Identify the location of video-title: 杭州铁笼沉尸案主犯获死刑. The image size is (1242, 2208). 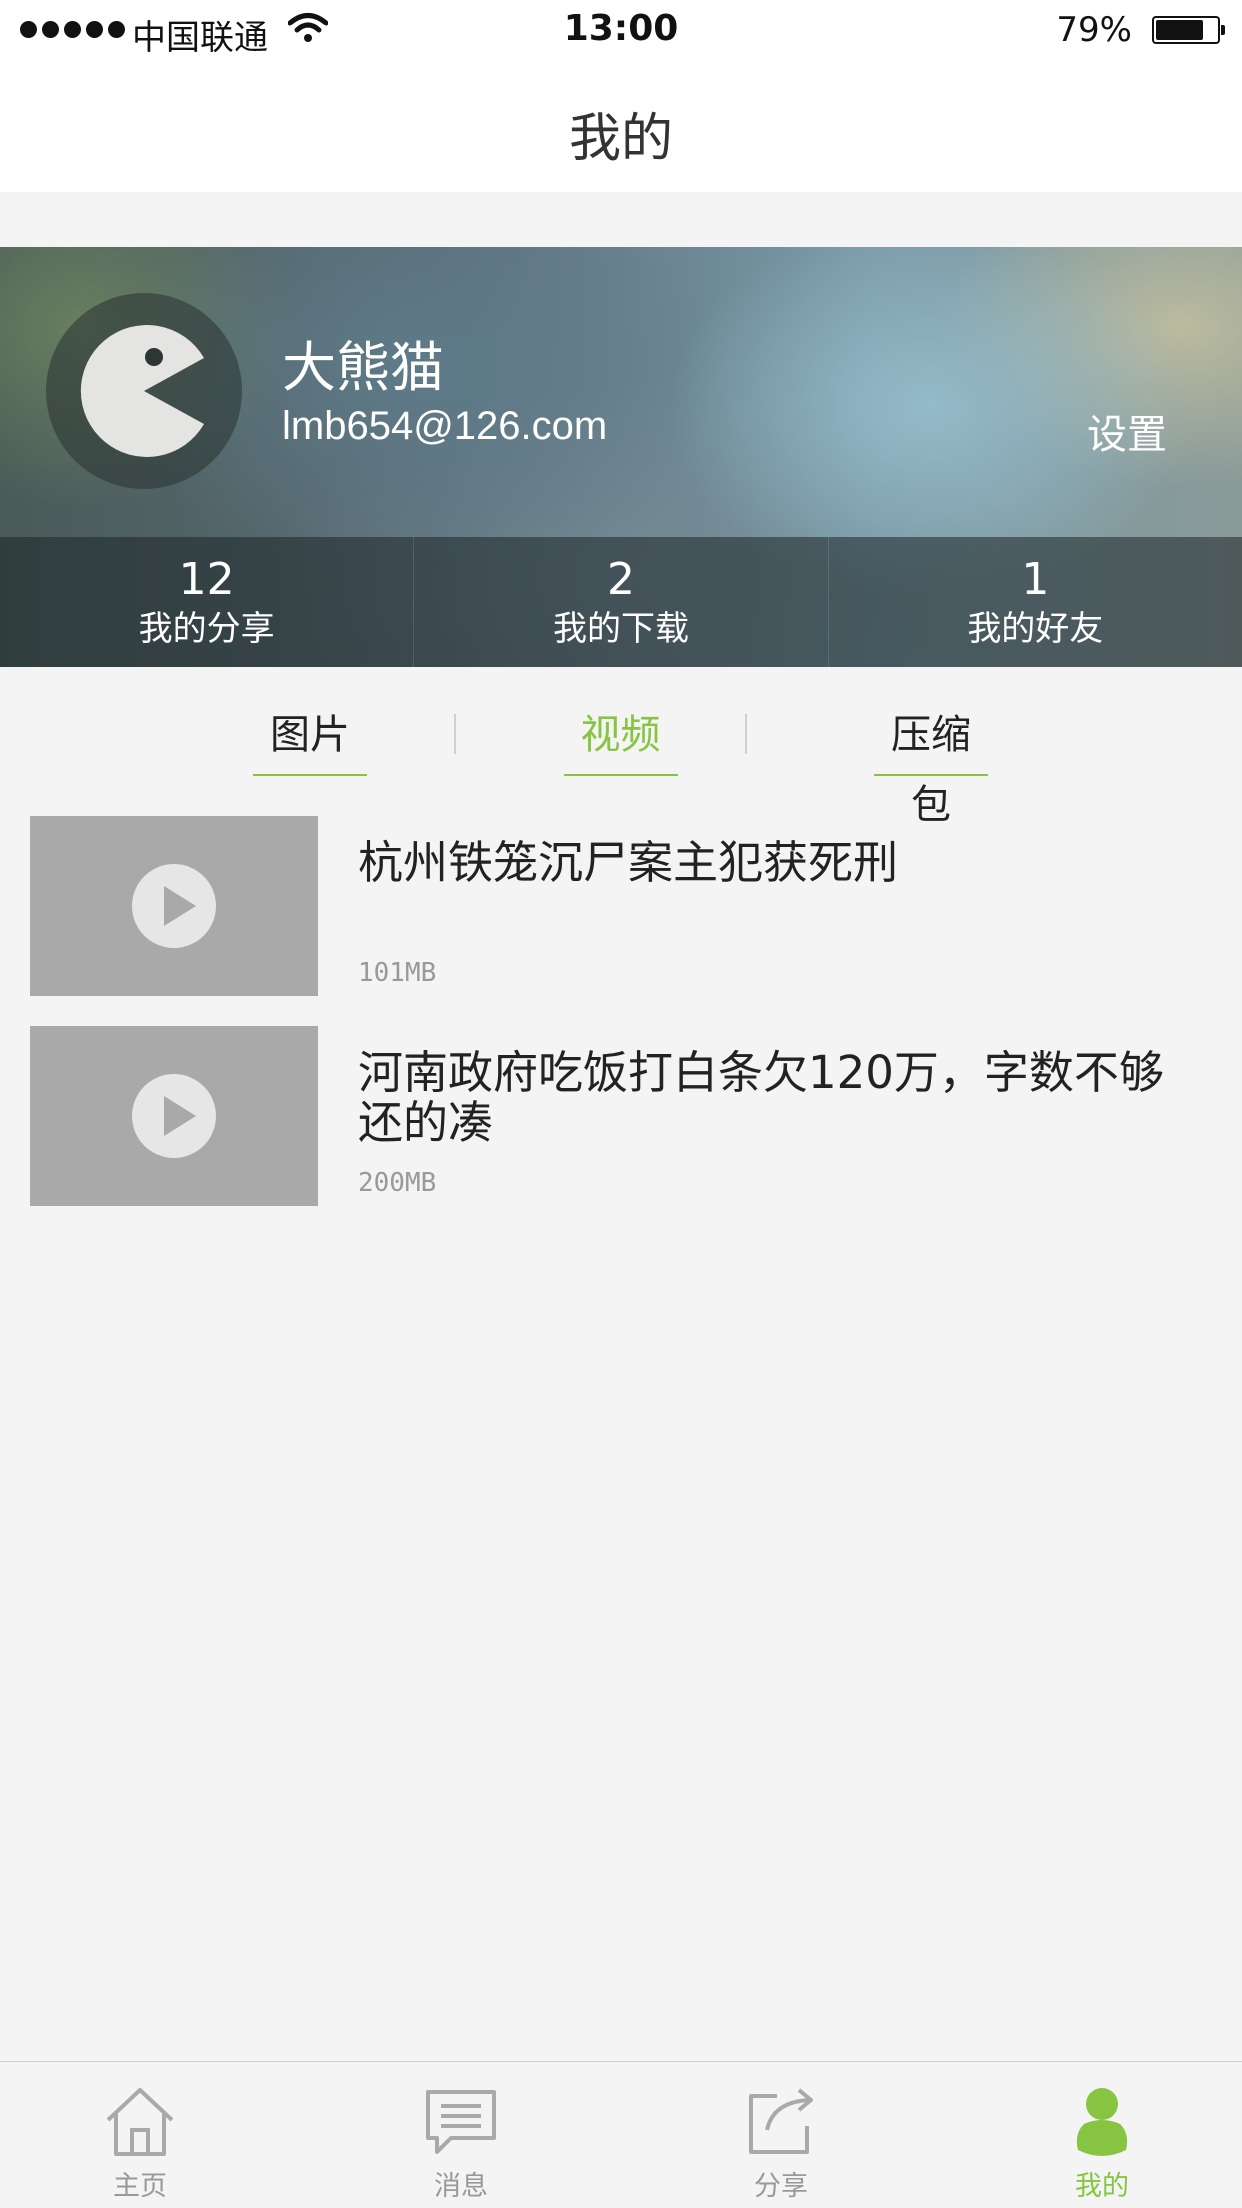
(628, 862).